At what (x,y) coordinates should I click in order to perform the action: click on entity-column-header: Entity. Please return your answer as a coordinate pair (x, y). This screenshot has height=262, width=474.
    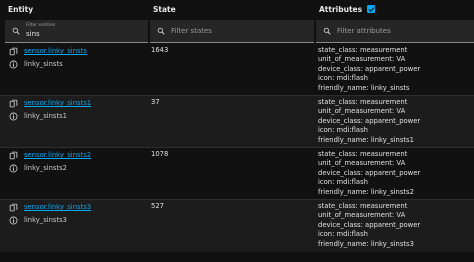
    Looking at the image, I should click on (21, 9).